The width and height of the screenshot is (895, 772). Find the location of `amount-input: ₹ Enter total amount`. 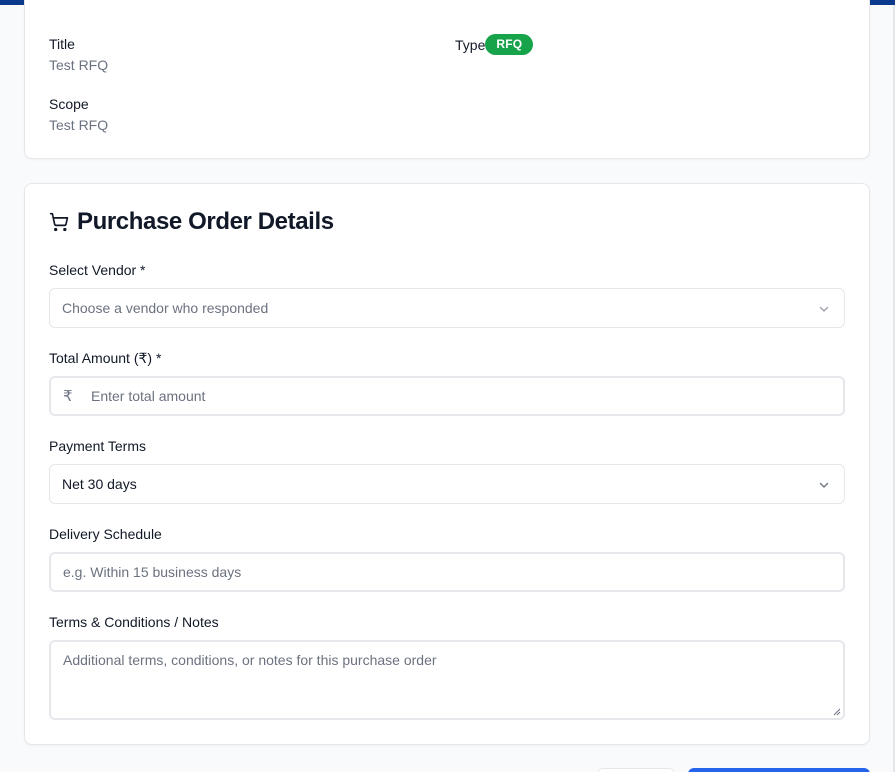

amount-input: ₹ Enter total amount is located at coordinates (447, 396).